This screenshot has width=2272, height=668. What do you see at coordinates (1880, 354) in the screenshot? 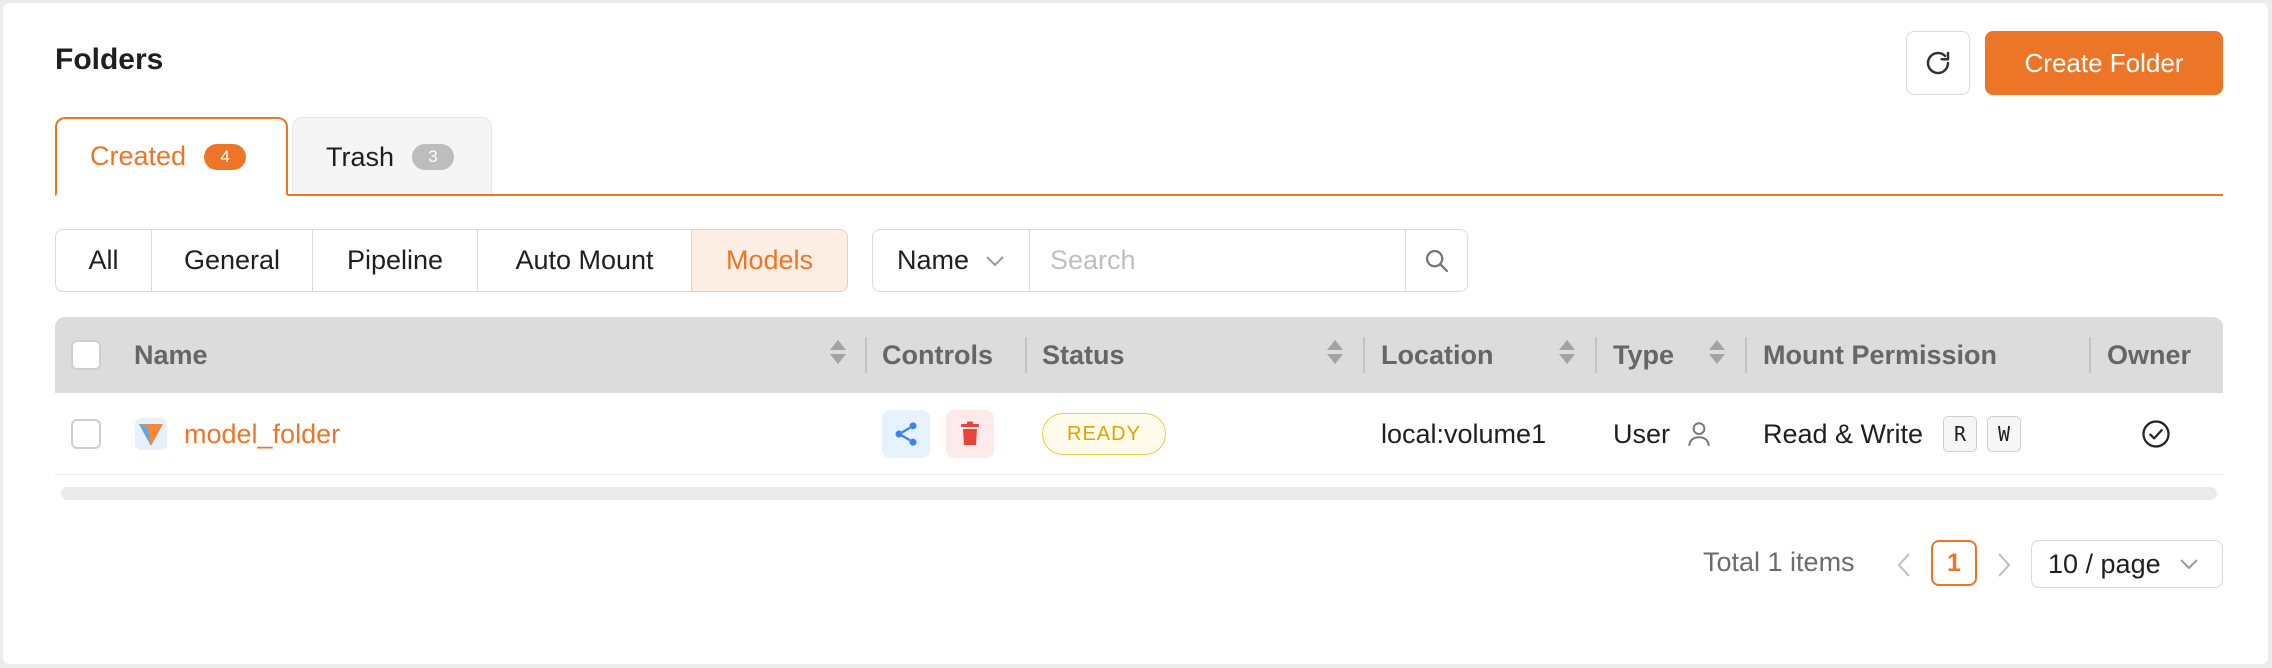
I see `header-mount-permission: Mount Permission` at bounding box center [1880, 354].